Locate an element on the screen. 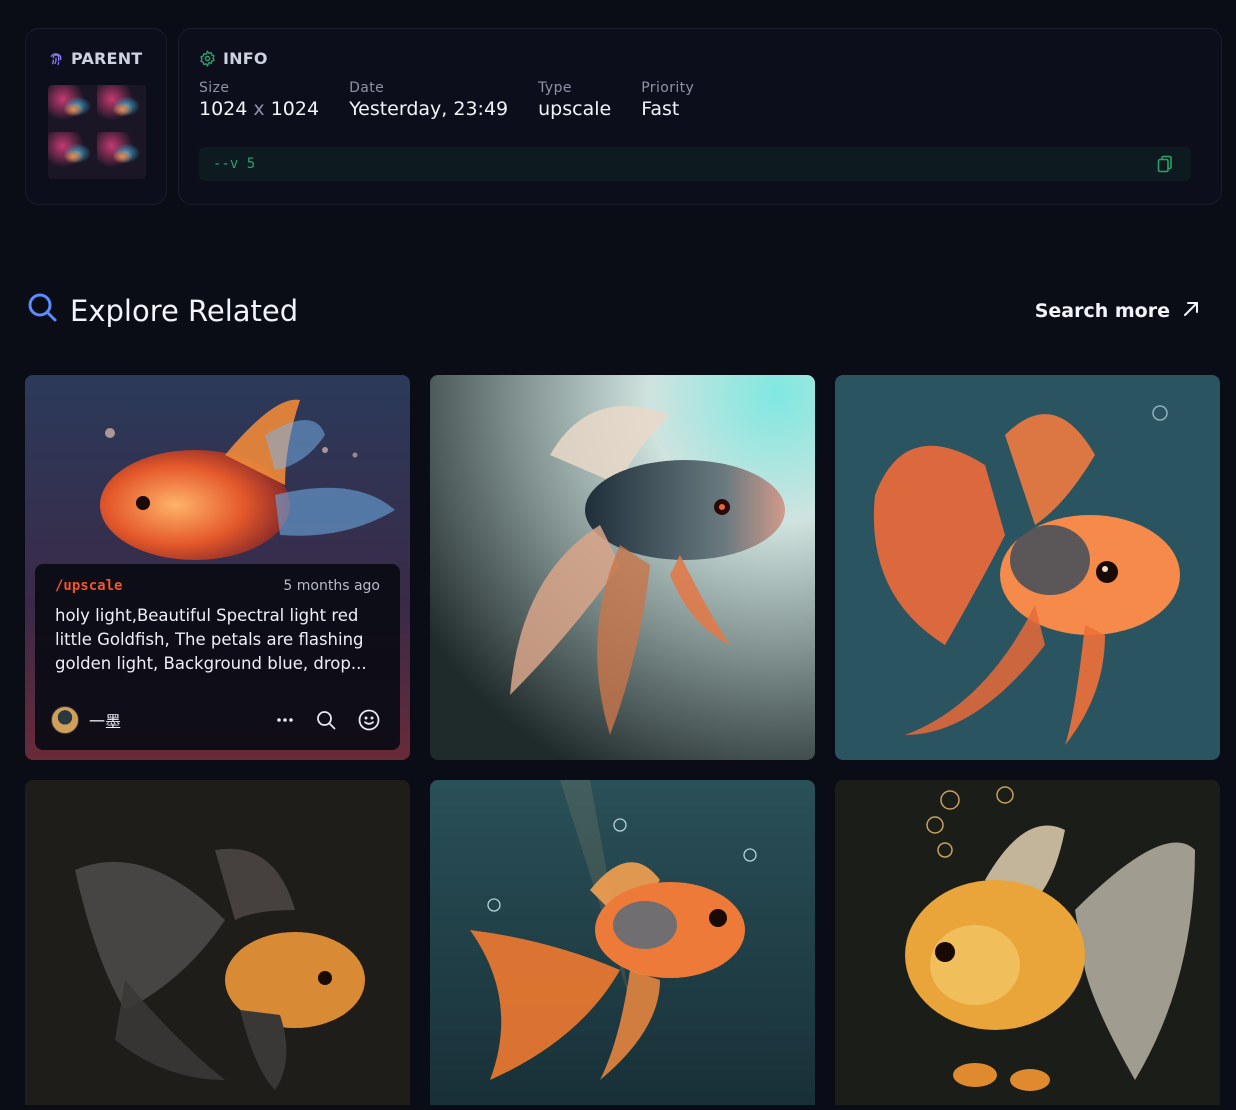 This screenshot has height=1110, width=1236. explore-title: Explore Related is located at coordinates (162, 311).